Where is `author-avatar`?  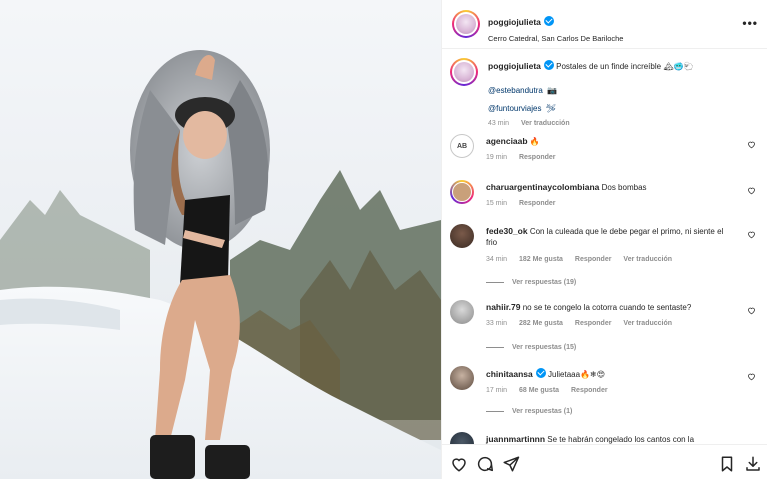
author-avatar is located at coordinates (466, 24).